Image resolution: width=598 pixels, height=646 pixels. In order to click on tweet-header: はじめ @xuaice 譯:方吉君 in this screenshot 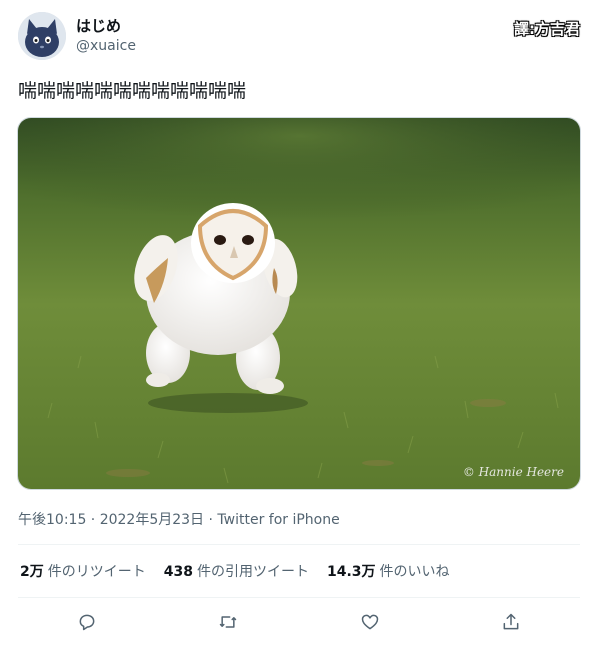, I will do `click(299, 38)`.